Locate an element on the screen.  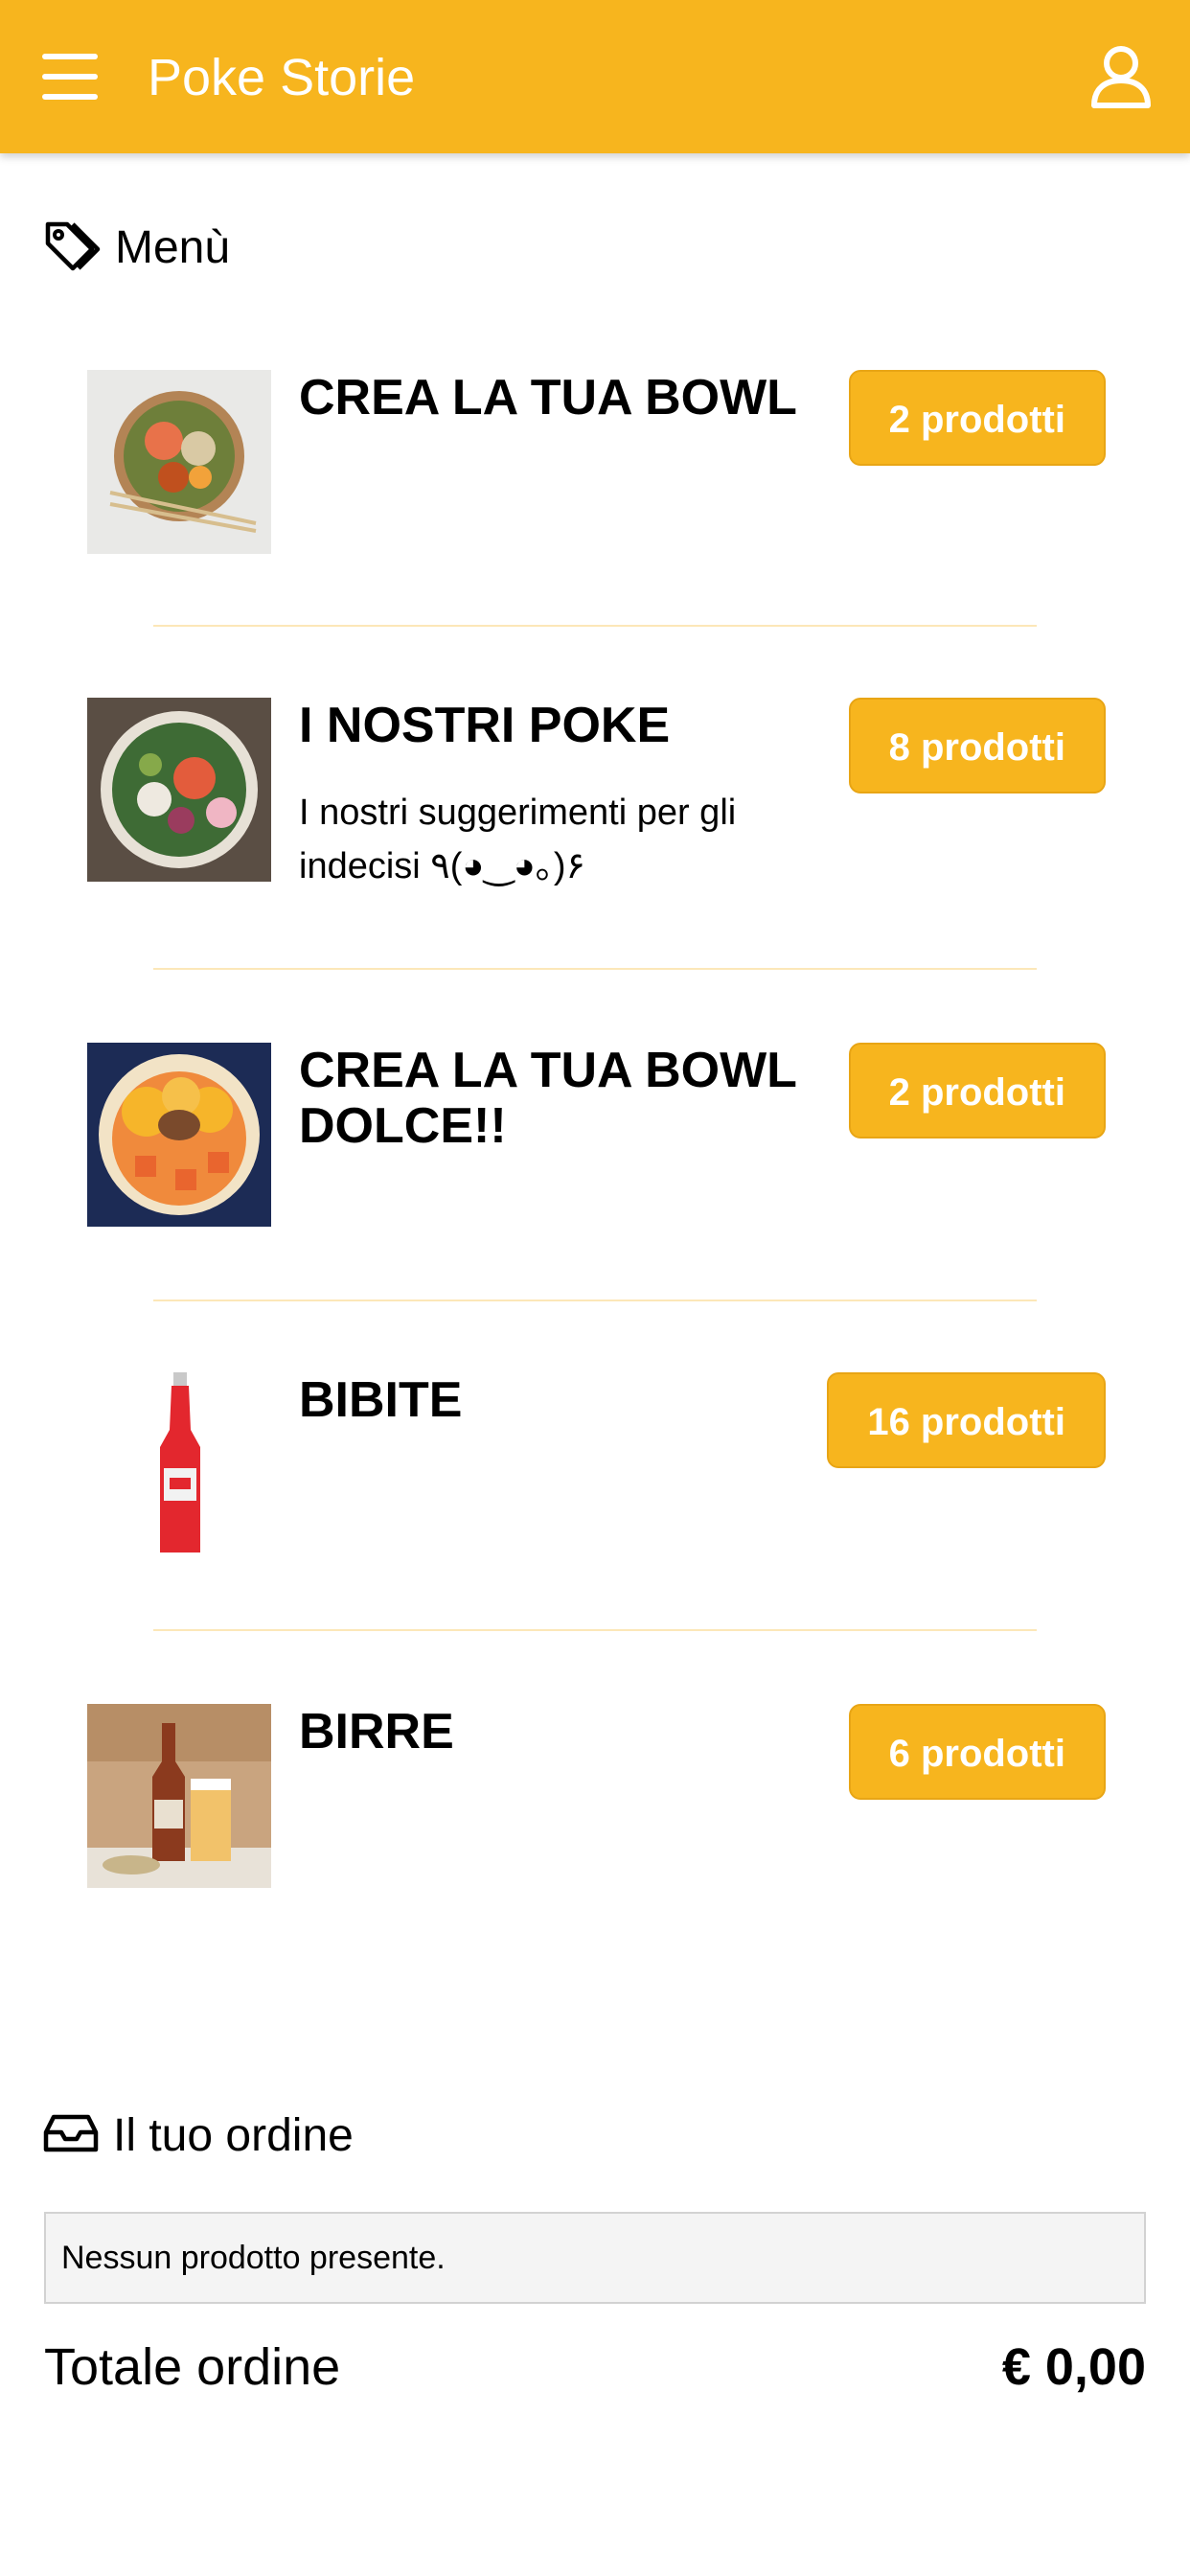
tags-icon is located at coordinates (72, 247).